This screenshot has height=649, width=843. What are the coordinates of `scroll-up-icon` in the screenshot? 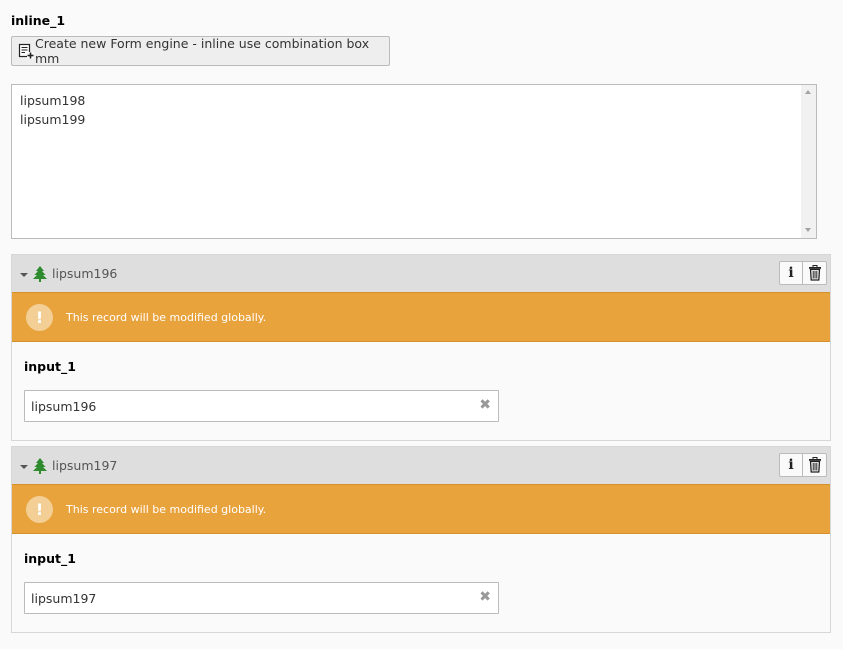 It's located at (808, 92).